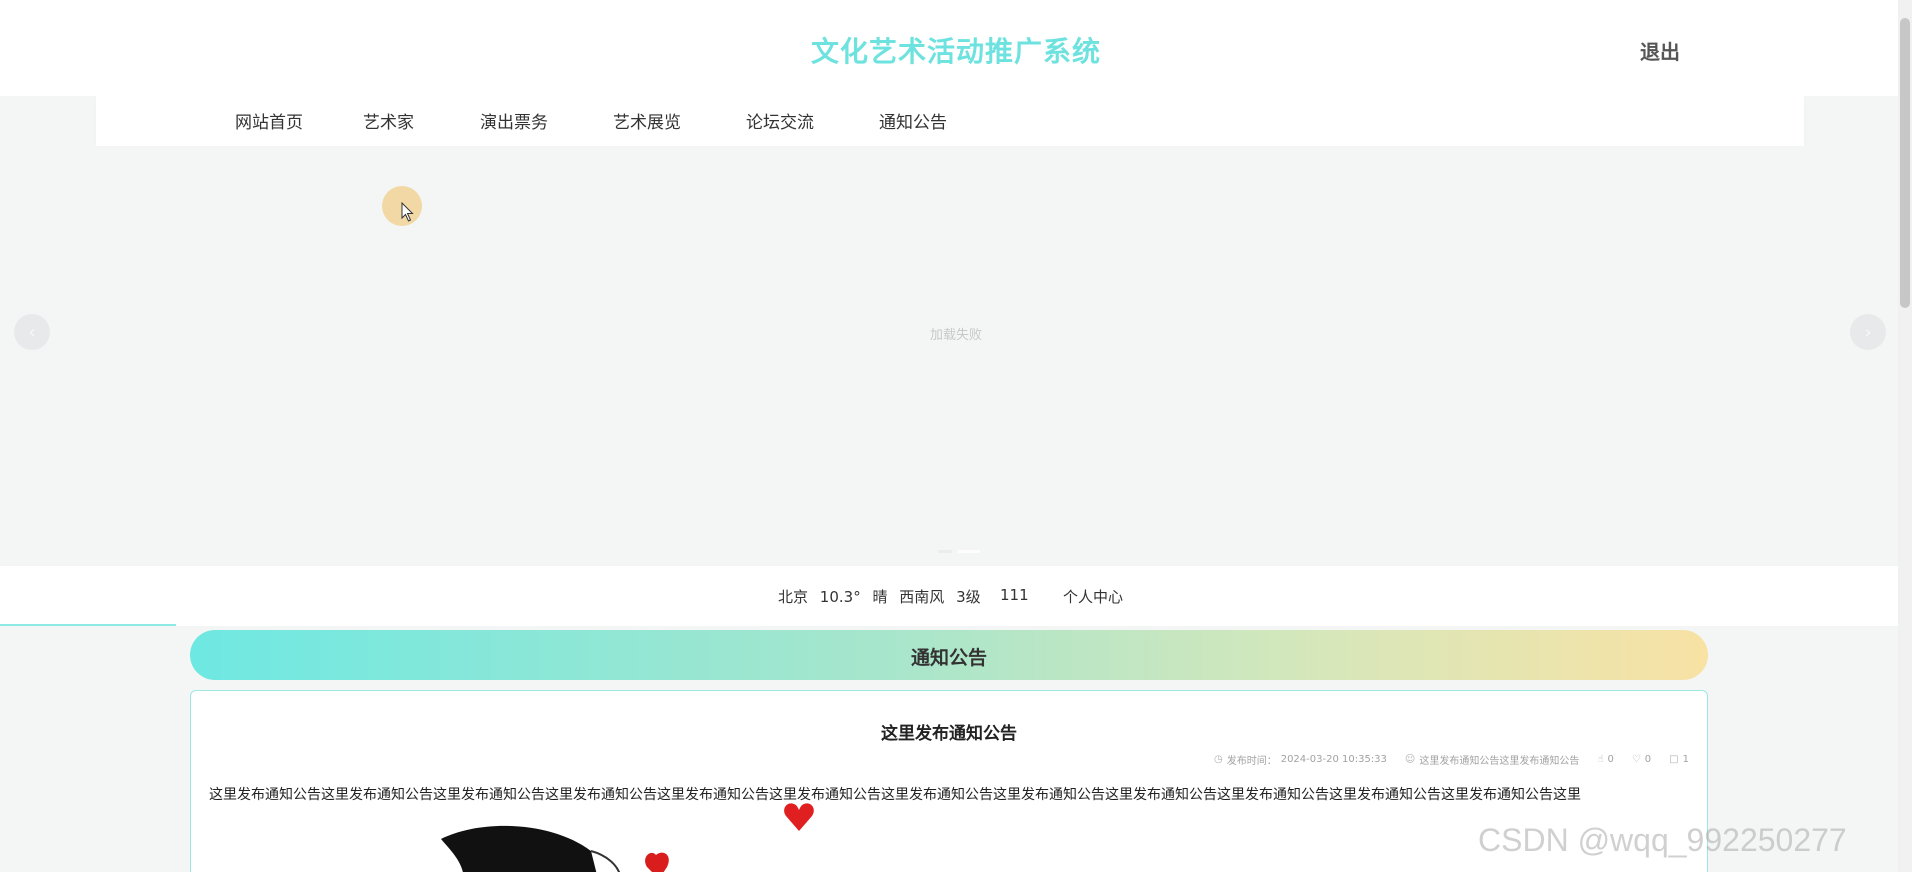 Image resolution: width=1912 pixels, height=872 pixels. What do you see at coordinates (1868, 332) in the screenshot?
I see `chevron-right-icon: ›` at bounding box center [1868, 332].